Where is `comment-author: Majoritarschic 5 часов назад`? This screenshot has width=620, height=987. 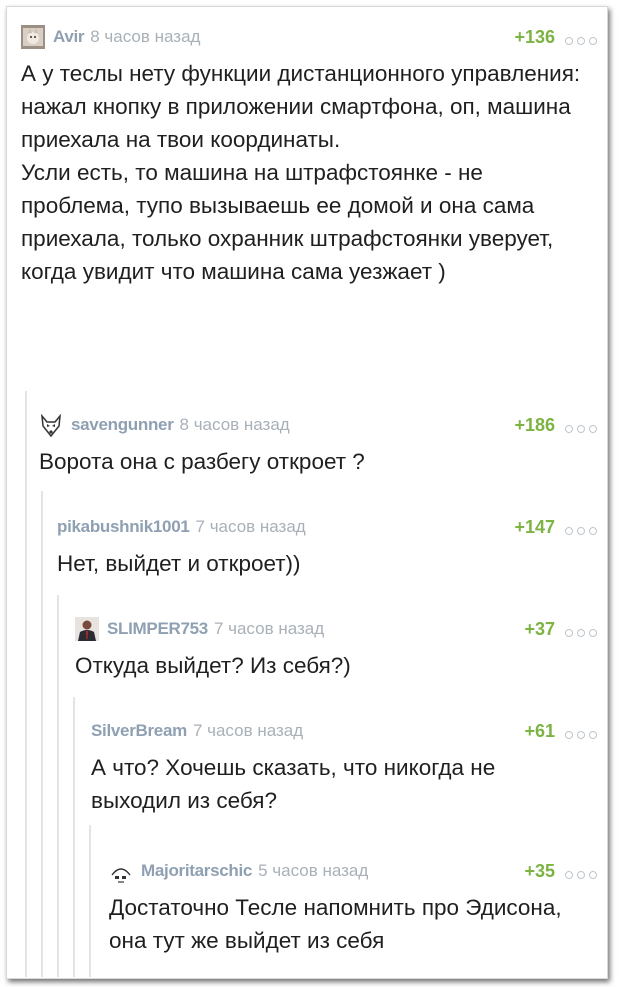
comment-author: Majoritarschic 5 часов назад is located at coordinates (254, 871).